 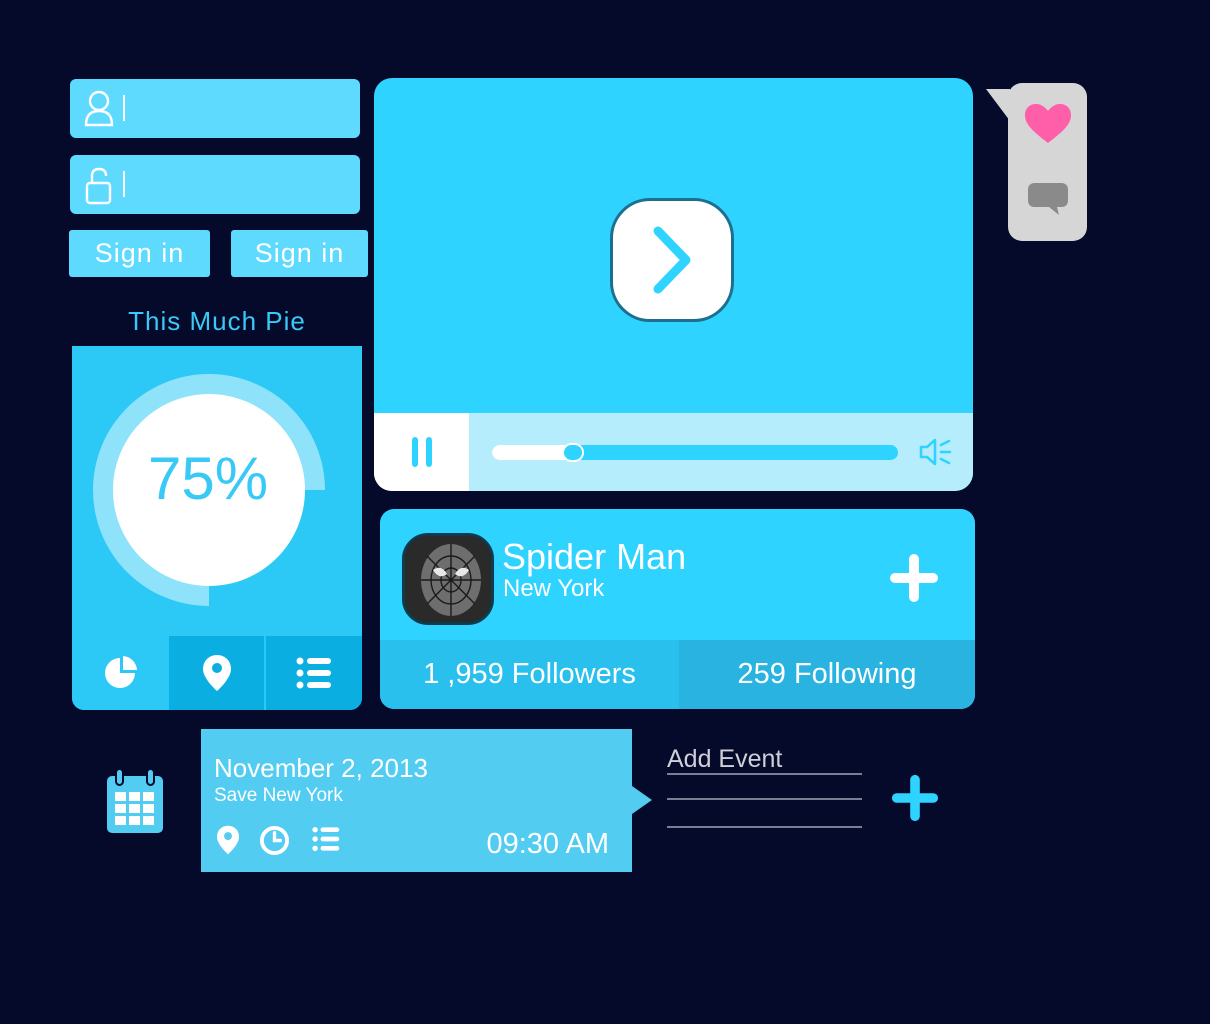 I want to click on profile-name: Spider Man, so click(x=594, y=556).